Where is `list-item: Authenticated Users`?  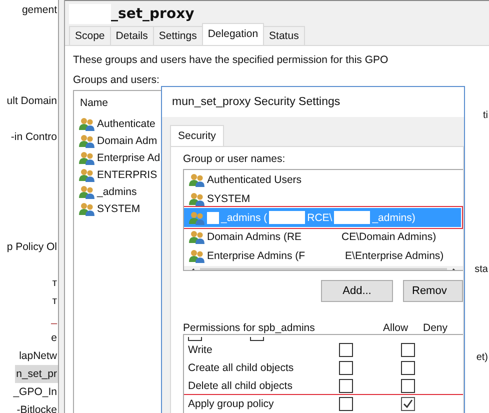
list-item: Authenticated Users is located at coordinates (322, 179).